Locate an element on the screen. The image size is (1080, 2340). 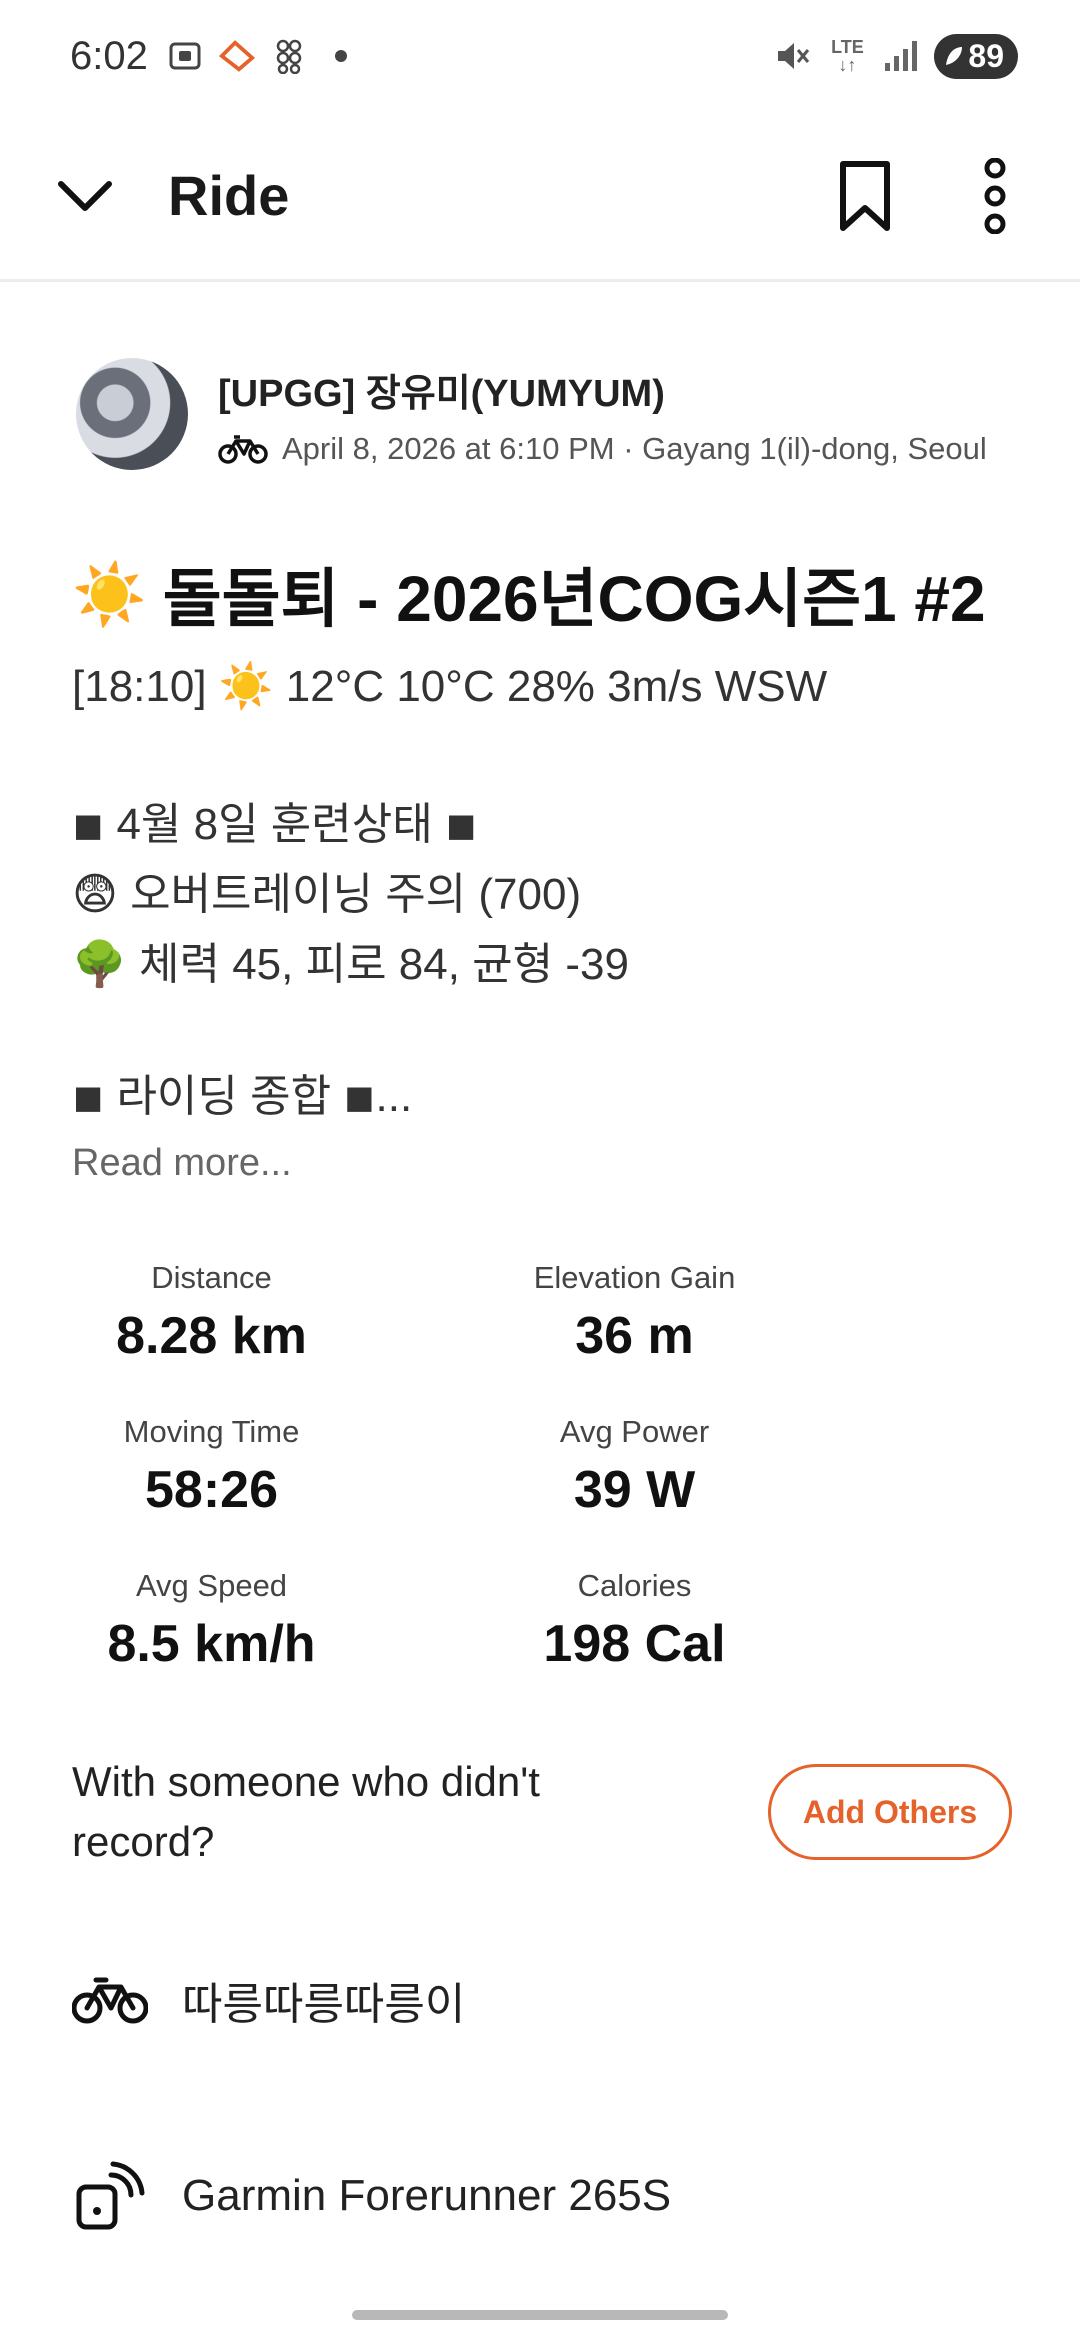
bookmark-button is located at coordinates (865, 196).